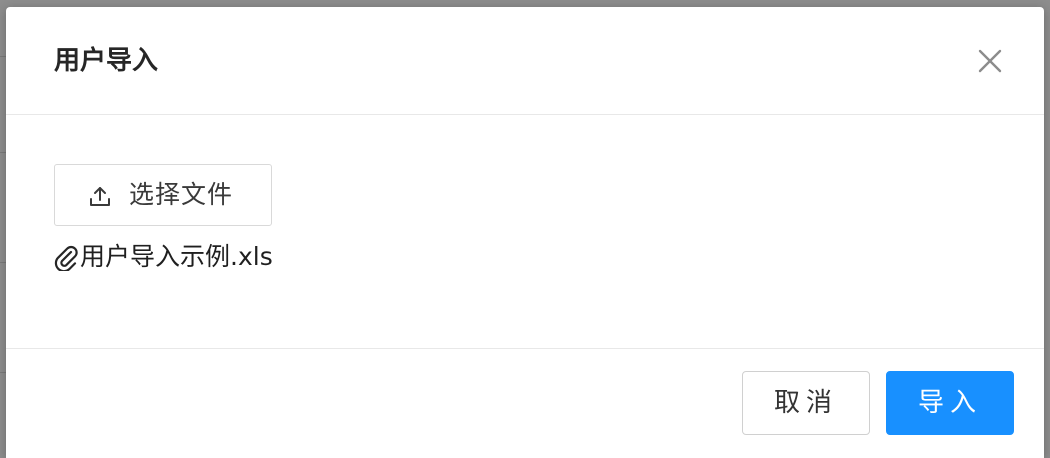 Image resolution: width=1050 pixels, height=458 pixels. Describe the element at coordinates (100, 196) in the screenshot. I see `upload-icon` at that location.